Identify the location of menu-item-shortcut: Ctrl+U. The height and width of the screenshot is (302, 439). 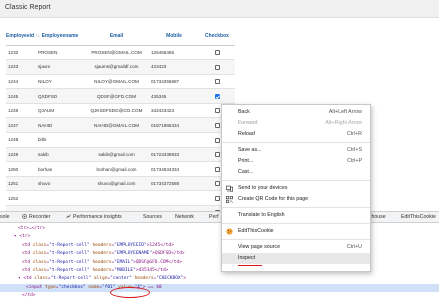
(354, 247).